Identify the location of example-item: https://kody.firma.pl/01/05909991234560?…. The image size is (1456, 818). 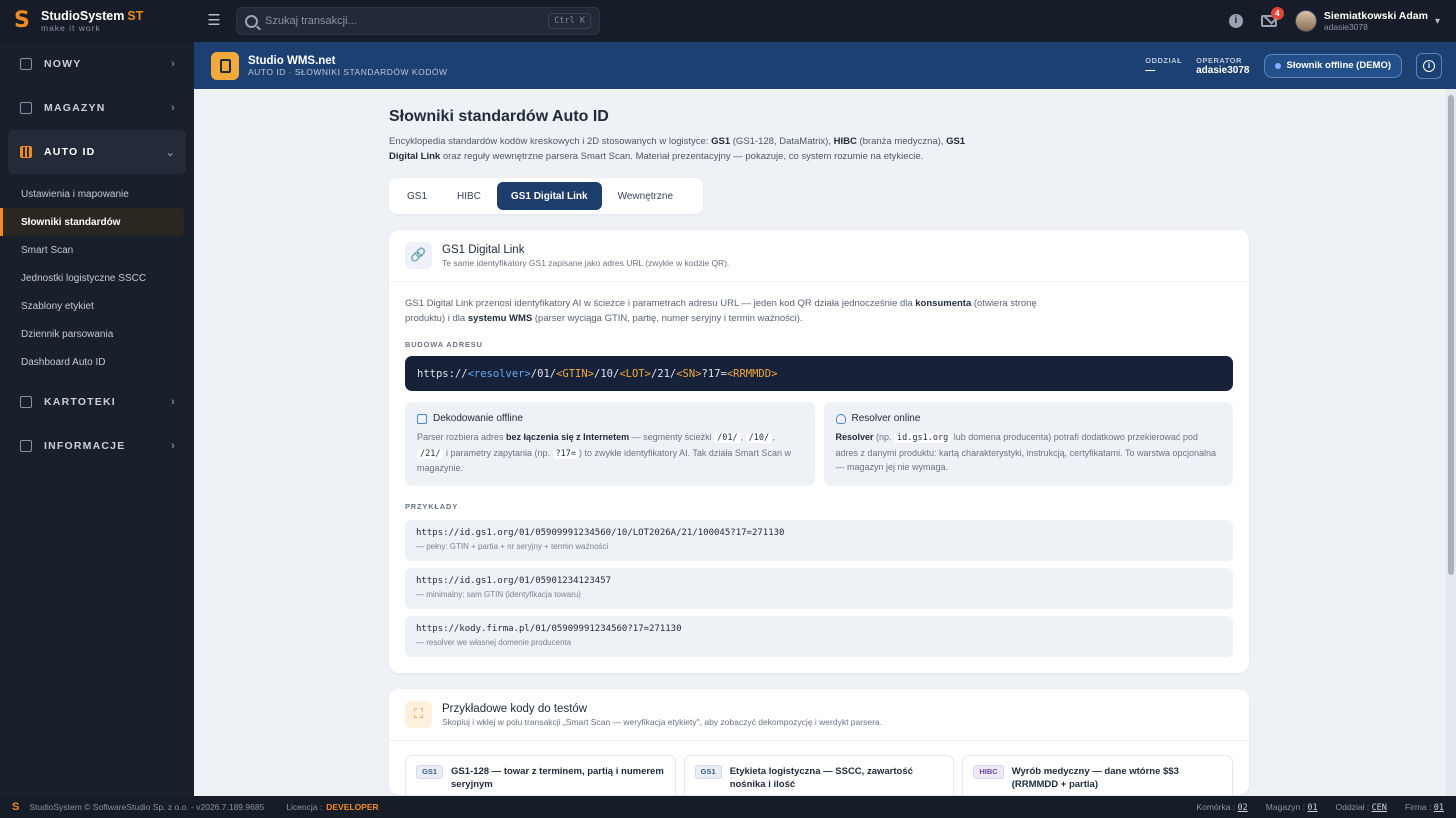
(819, 636).